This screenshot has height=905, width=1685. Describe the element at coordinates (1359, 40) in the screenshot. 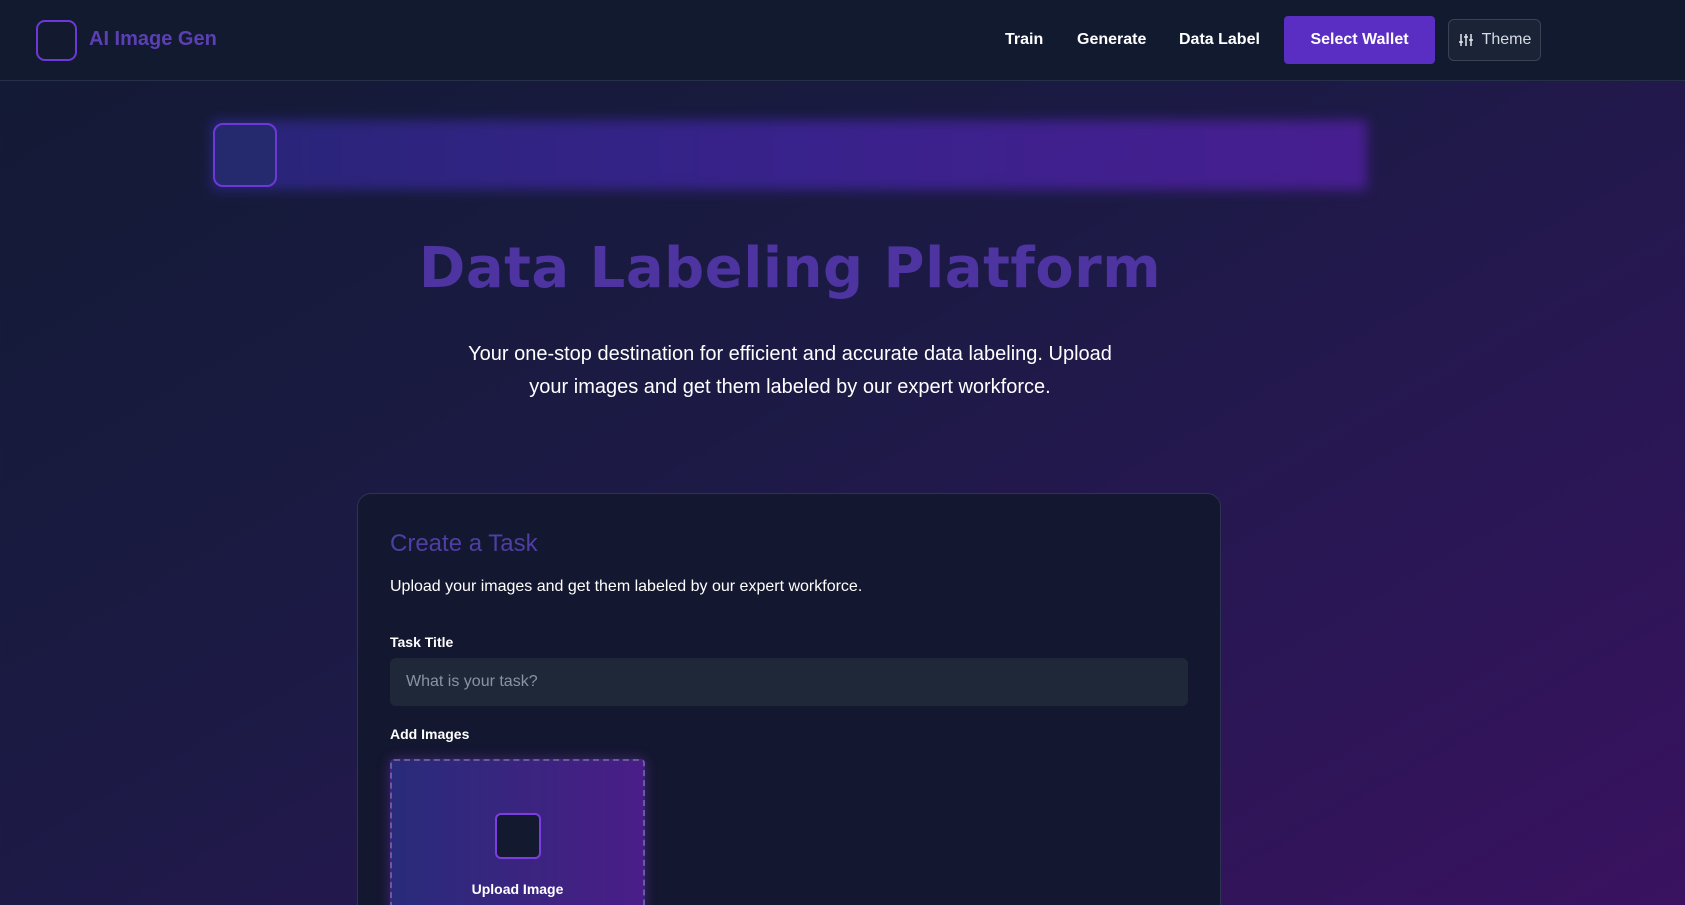

I see `select-wallet-button: Select Wallet` at that location.